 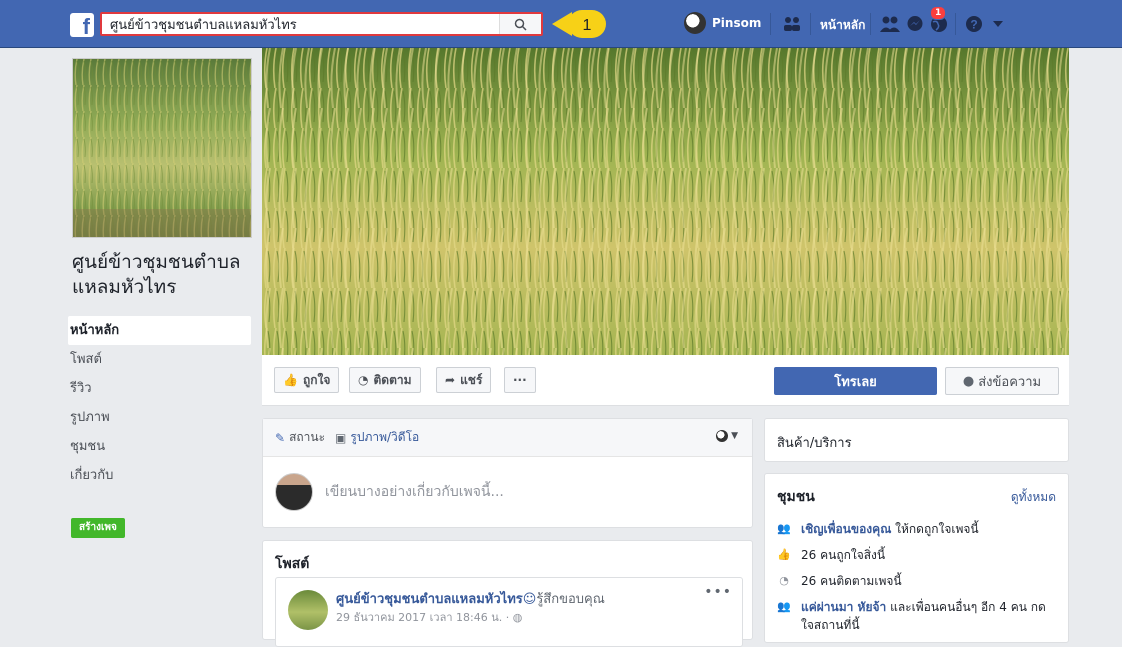 I want to click on more-dots-icon: ···, so click(x=520, y=380).